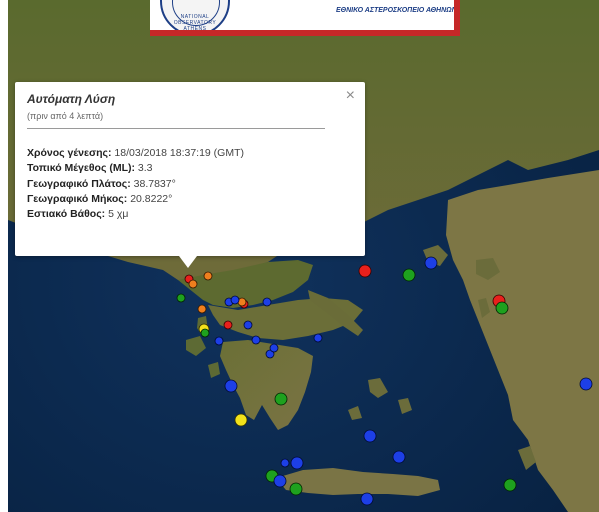 The width and height of the screenshot is (599, 512). I want to click on popup-title: Αυτόματη Λύση, so click(71, 99).